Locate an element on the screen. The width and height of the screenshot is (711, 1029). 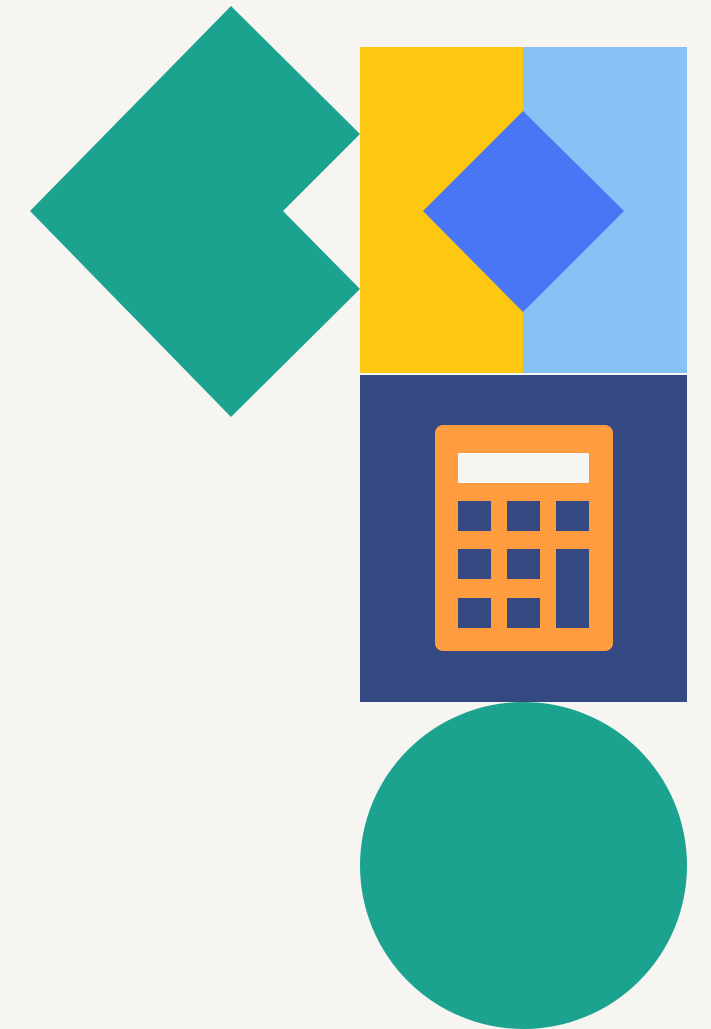
split-color-tile is located at coordinates (523, 210).